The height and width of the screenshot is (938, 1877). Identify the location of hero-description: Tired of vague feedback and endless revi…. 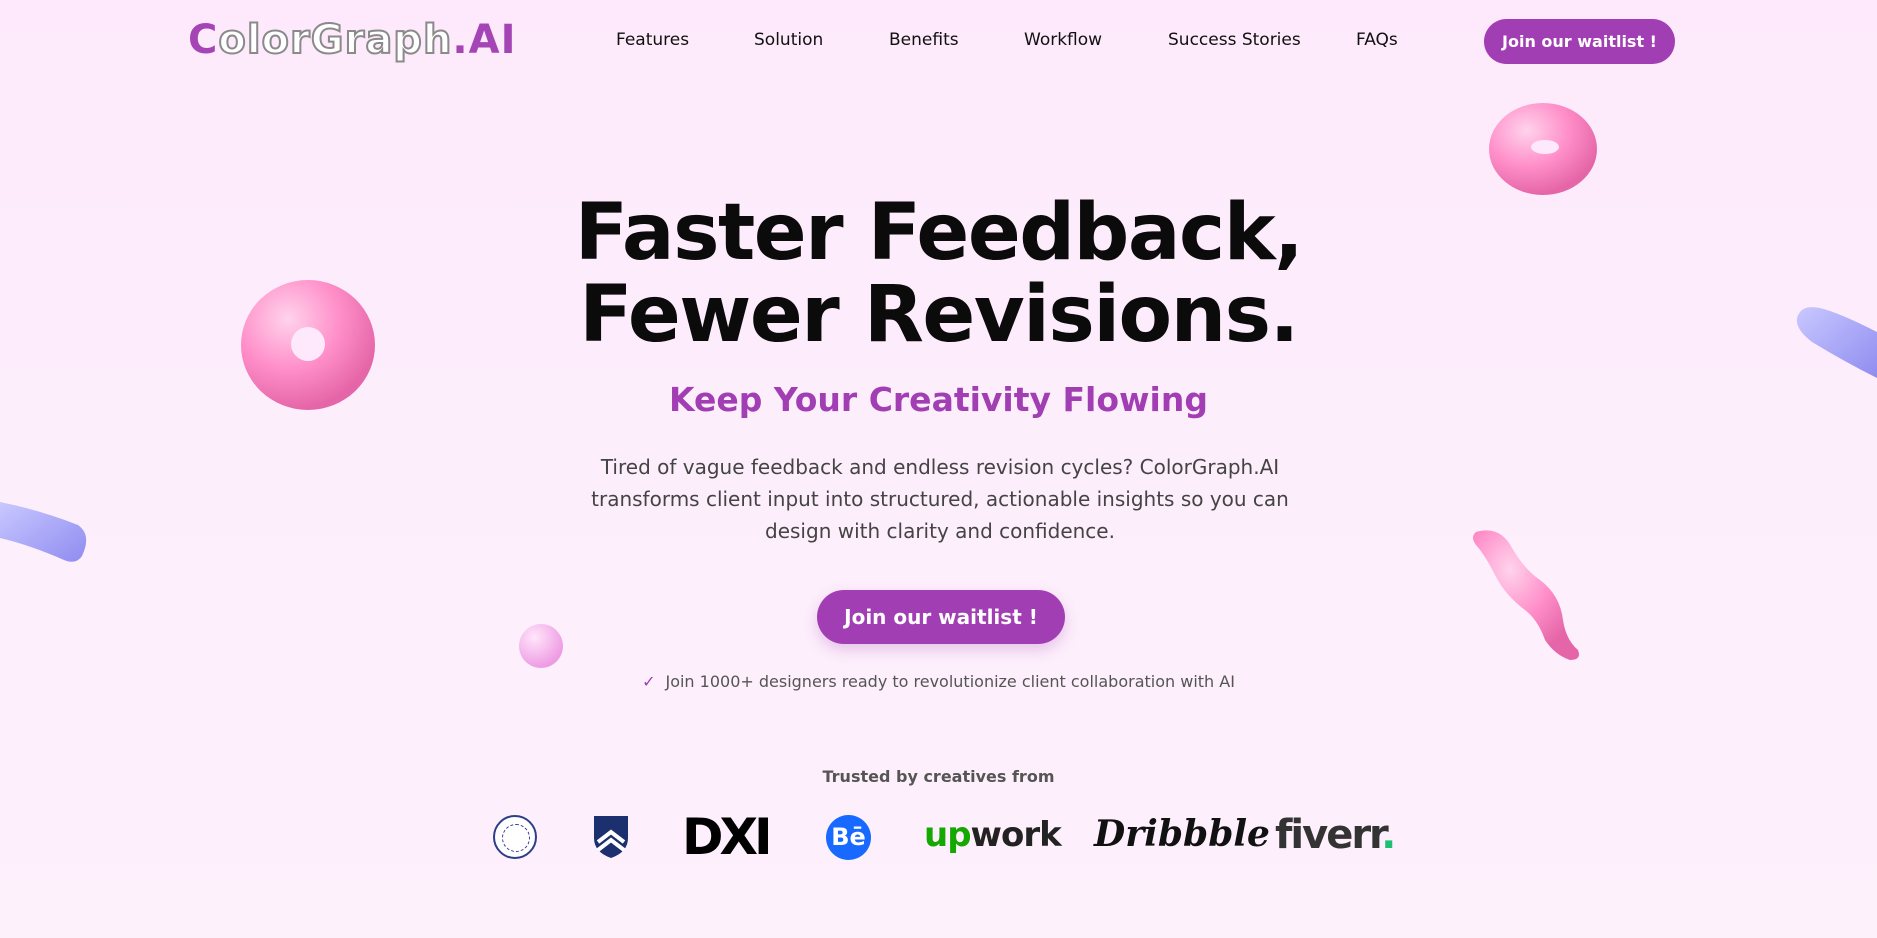
(940, 499).